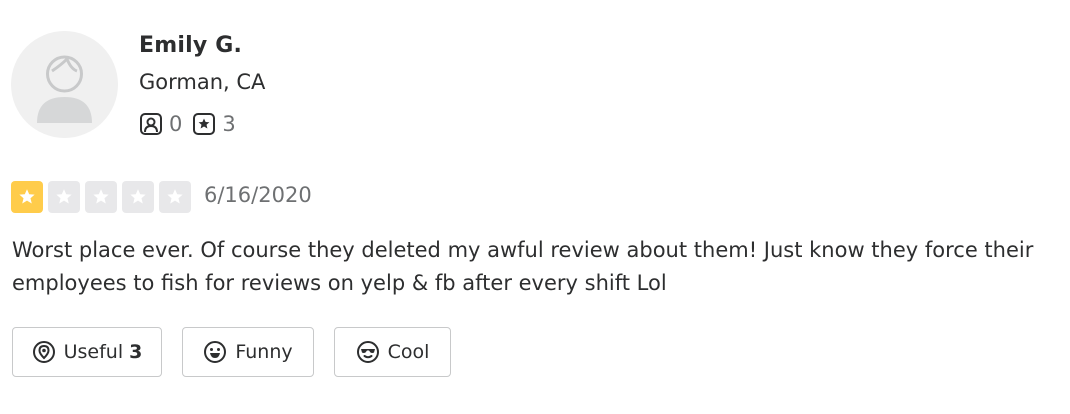  I want to click on reviews-count: 3, so click(229, 124).